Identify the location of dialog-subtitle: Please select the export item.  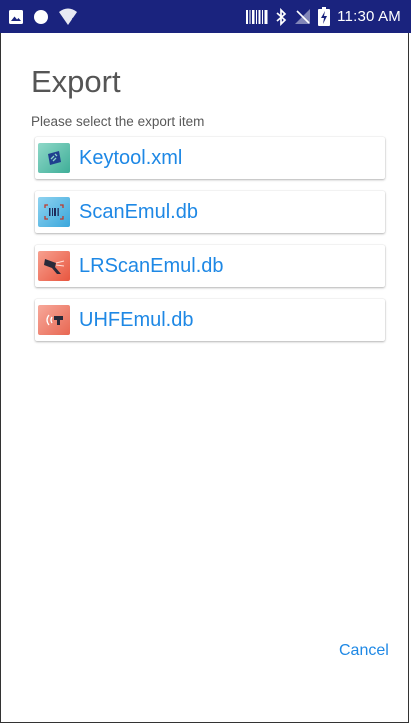
(118, 121).